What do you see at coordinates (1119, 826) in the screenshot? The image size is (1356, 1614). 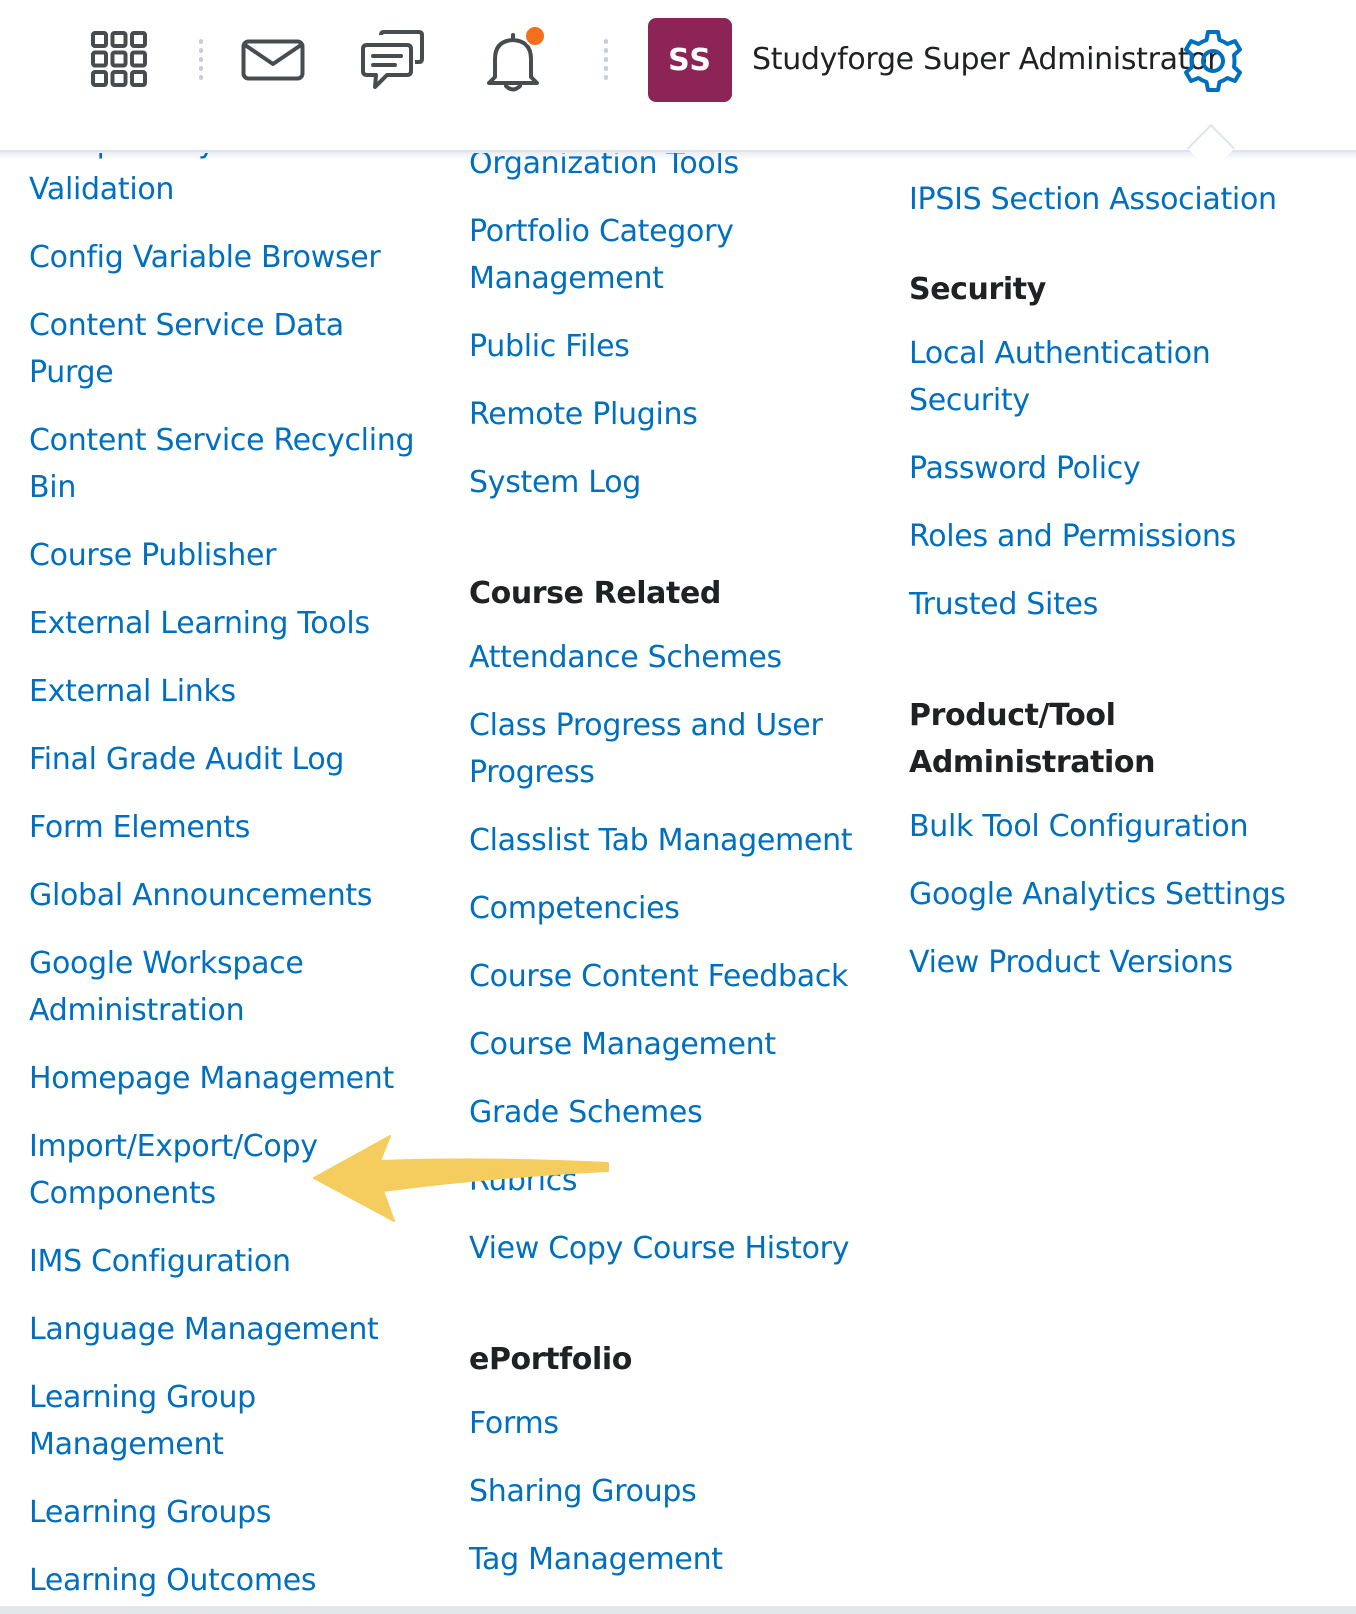 I see `menu-link-bulk-tool-configuration: Bulk Tool Configuration` at bounding box center [1119, 826].